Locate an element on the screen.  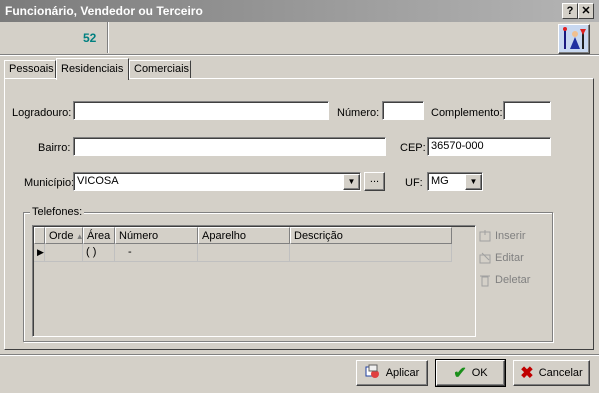
window-title: Funcionário, Vendedor ou Terceiro is located at coordinates (104, 11).